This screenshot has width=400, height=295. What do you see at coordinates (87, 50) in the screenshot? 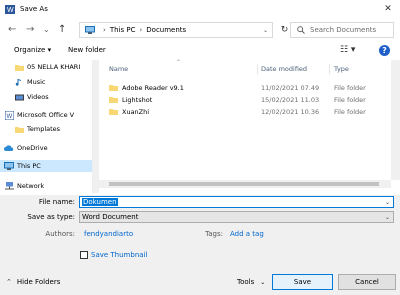
I see `new-folder-button: New folder` at bounding box center [87, 50].